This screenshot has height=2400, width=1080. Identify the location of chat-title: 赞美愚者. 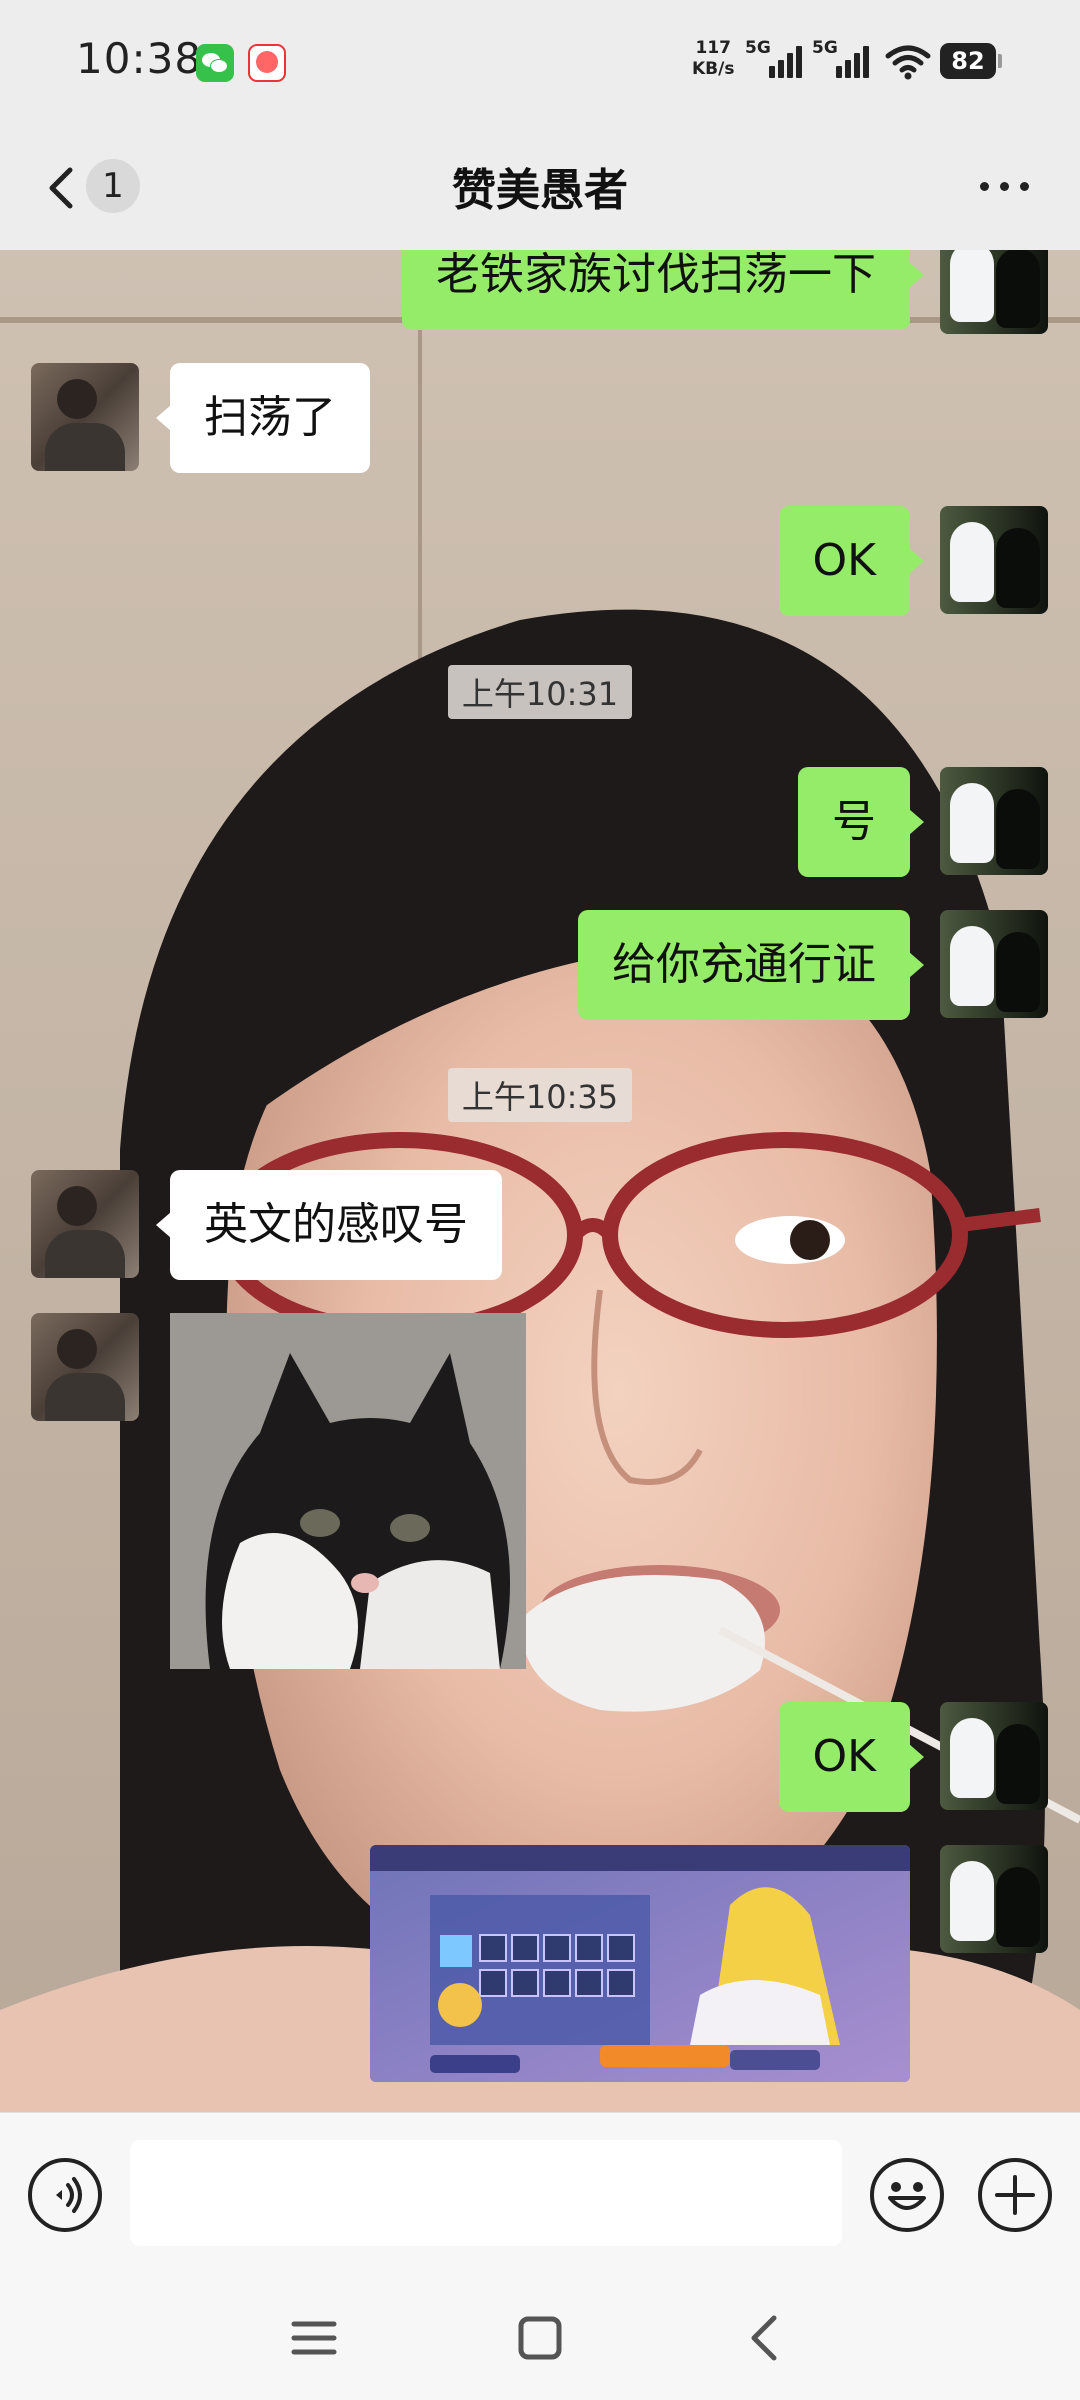
(540, 190).